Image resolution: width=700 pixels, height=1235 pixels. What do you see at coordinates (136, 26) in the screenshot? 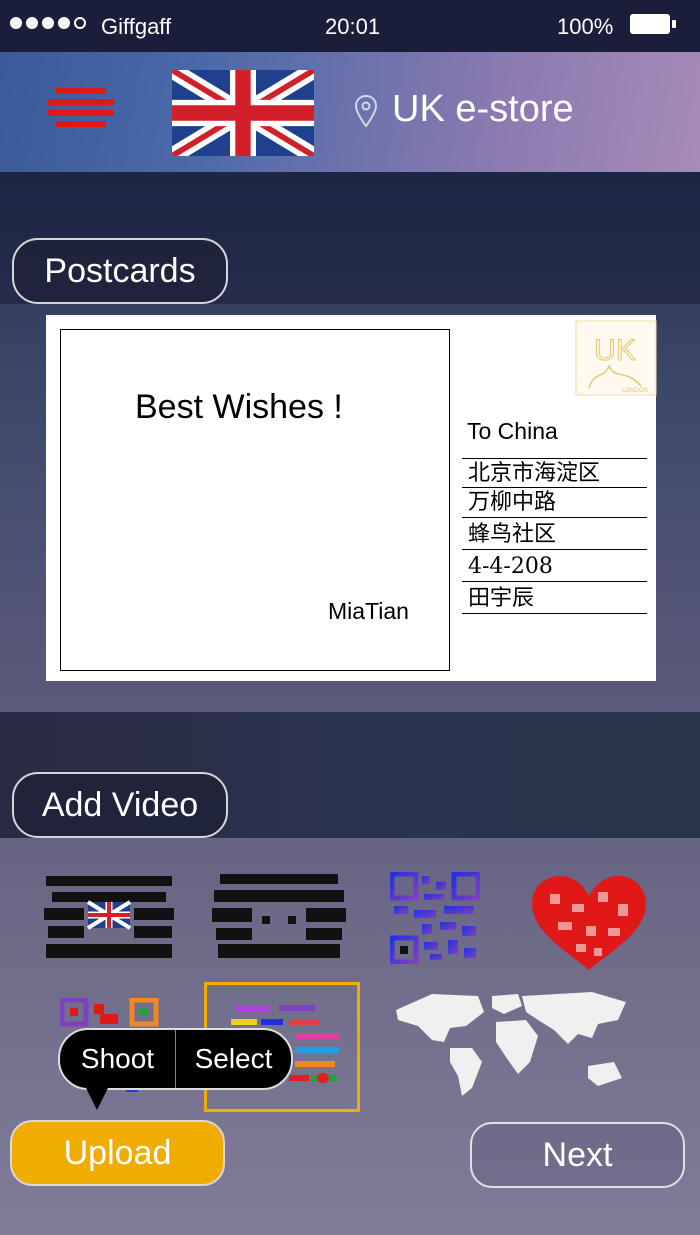
I see `carrier-name: Giffgaff` at bounding box center [136, 26].